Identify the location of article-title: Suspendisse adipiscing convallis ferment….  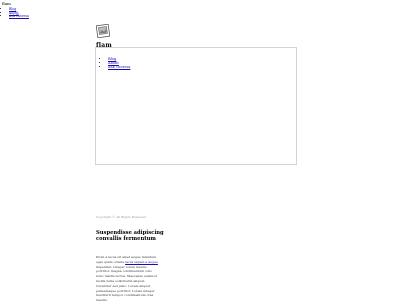
(130, 236).